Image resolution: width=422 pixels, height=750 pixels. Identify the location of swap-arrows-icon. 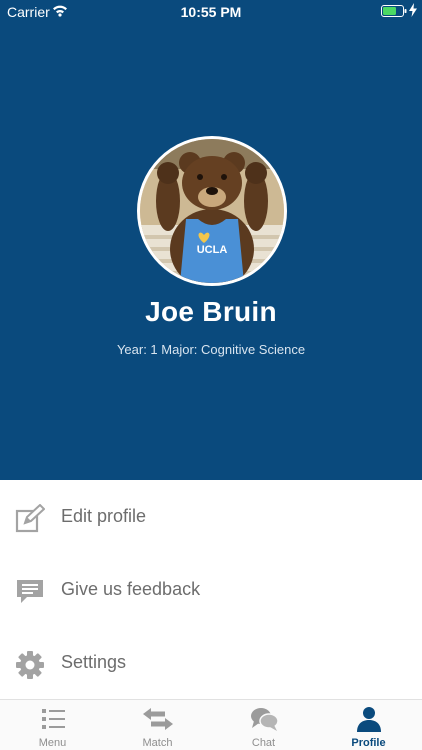
(158, 719).